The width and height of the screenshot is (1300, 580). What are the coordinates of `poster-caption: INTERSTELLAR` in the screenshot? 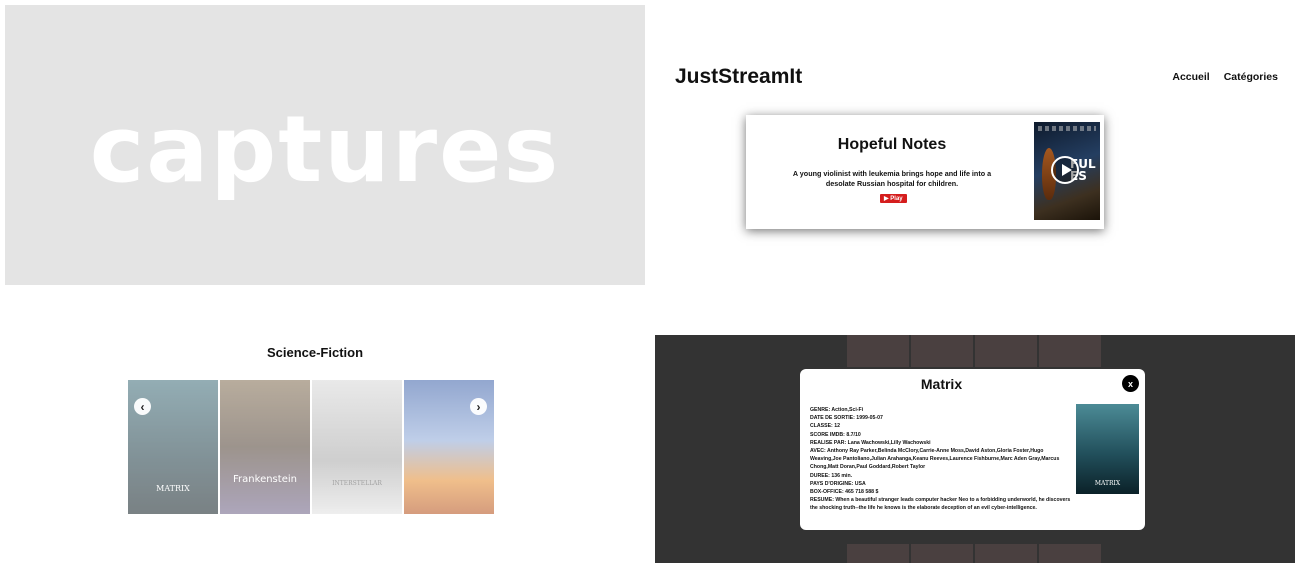 It's located at (357, 483).